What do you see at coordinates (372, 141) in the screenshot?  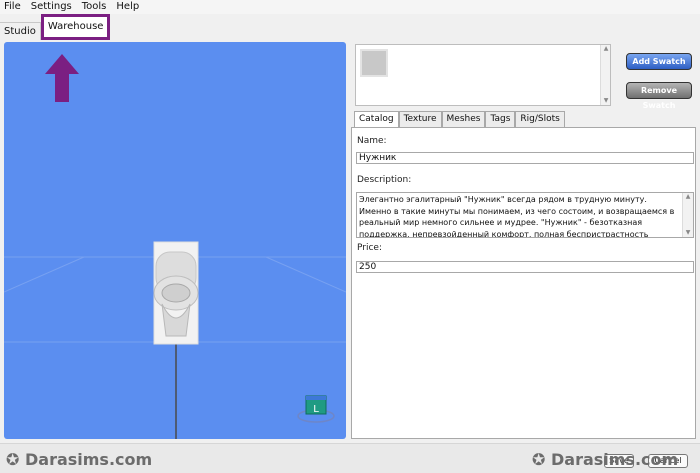 I see `name-label: Name:` at bounding box center [372, 141].